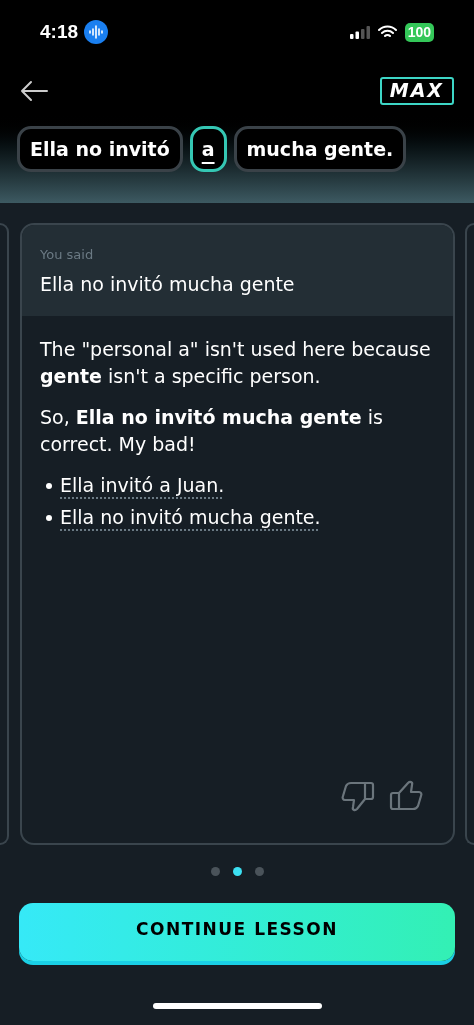 The height and width of the screenshot is (1025, 474). What do you see at coordinates (419, 32) in the screenshot?
I see `battery-level: 100` at bounding box center [419, 32].